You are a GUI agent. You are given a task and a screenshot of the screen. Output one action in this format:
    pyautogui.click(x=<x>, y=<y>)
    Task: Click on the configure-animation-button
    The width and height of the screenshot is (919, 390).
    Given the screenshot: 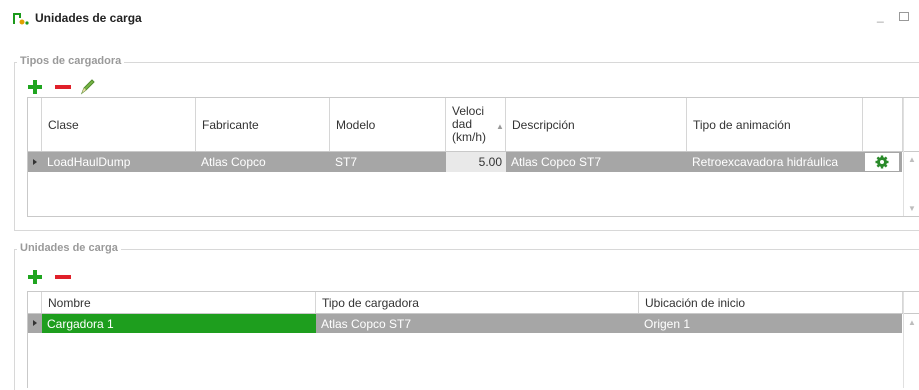 What is the action you would take?
    pyautogui.click(x=882, y=162)
    